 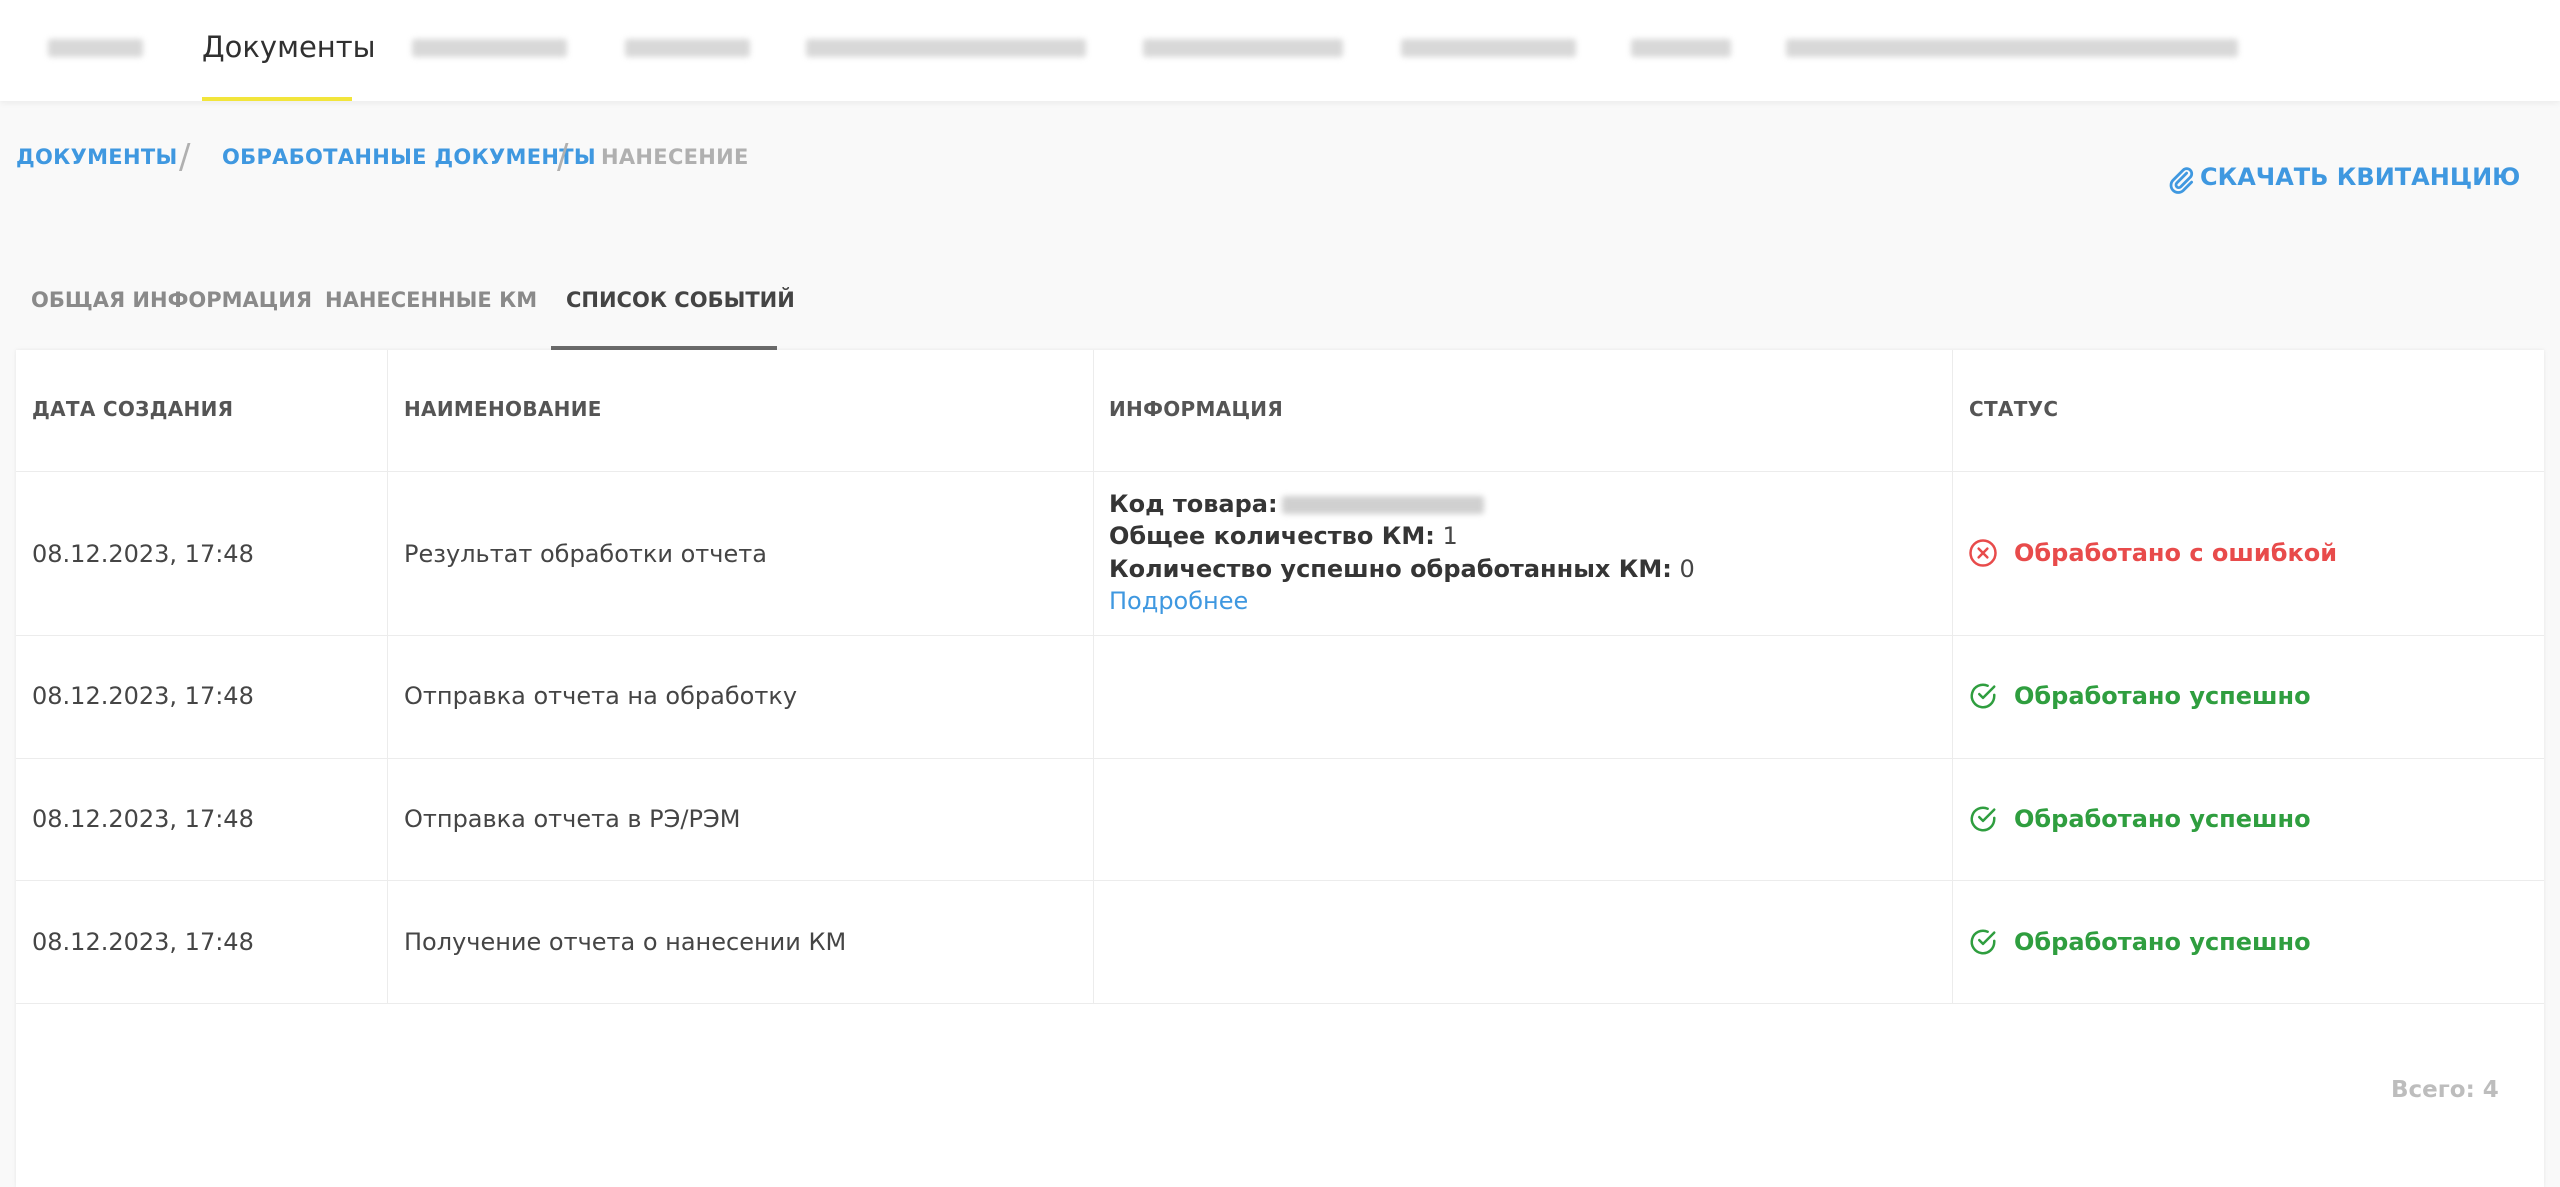 I want to click on row-3-name: Отправка отчета в РЭ/РЭМ, so click(x=572, y=819).